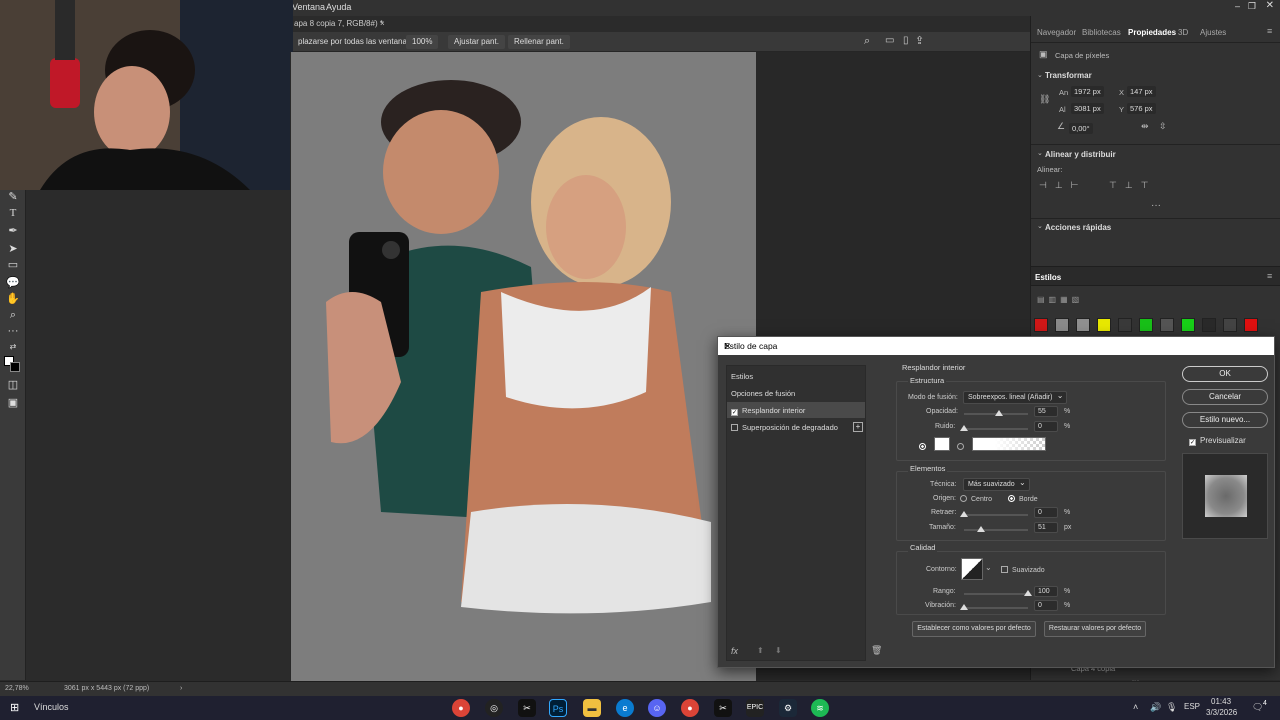 Image resolution: width=1280 pixels, height=720 pixels. What do you see at coordinates (1046, 527) in the screenshot?
I see `size-field: 51` at bounding box center [1046, 527].